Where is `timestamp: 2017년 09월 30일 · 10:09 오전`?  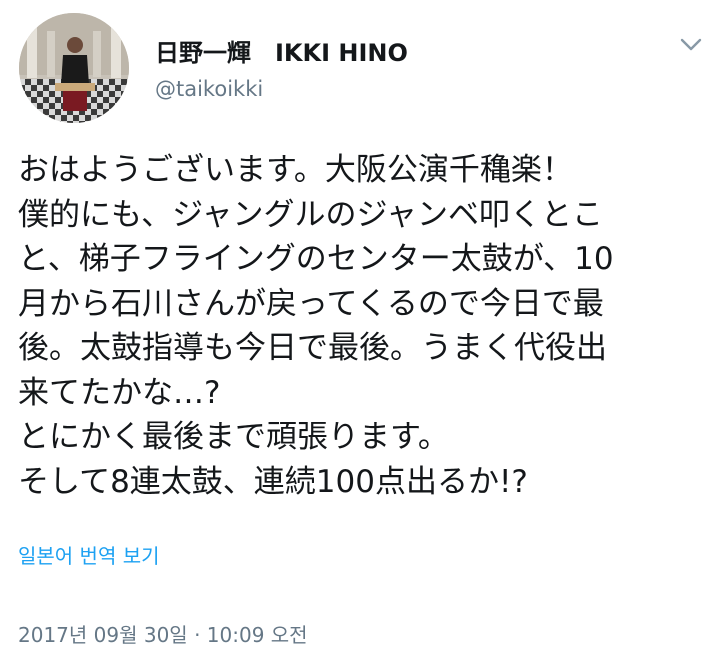 timestamp: 2017년 09월 30일 · 10:09 오전 is located at coordinates (163, 633).